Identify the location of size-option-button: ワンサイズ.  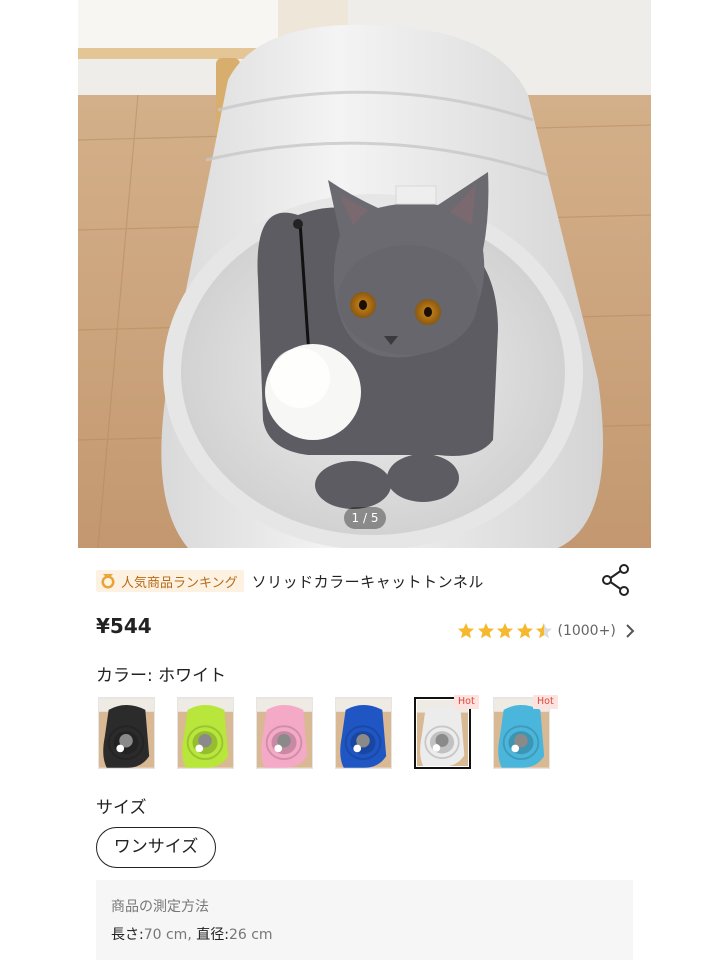
(156, 847).